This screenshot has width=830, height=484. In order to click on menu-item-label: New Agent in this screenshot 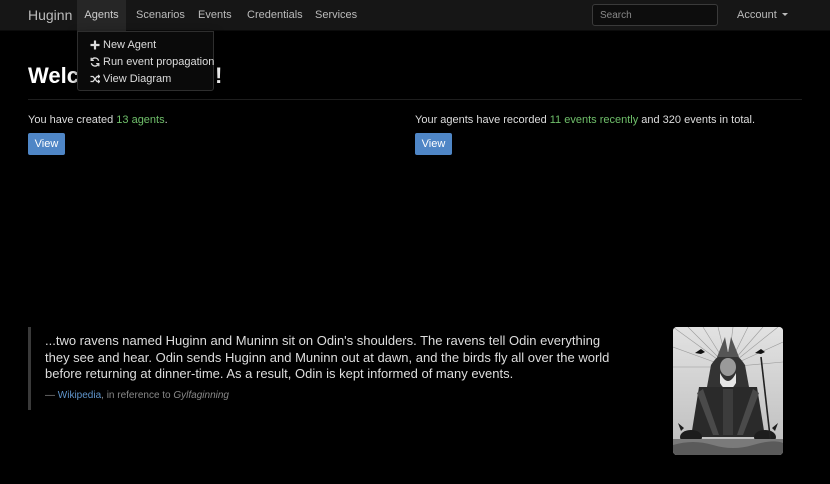, I will do `click(130, 45)`.